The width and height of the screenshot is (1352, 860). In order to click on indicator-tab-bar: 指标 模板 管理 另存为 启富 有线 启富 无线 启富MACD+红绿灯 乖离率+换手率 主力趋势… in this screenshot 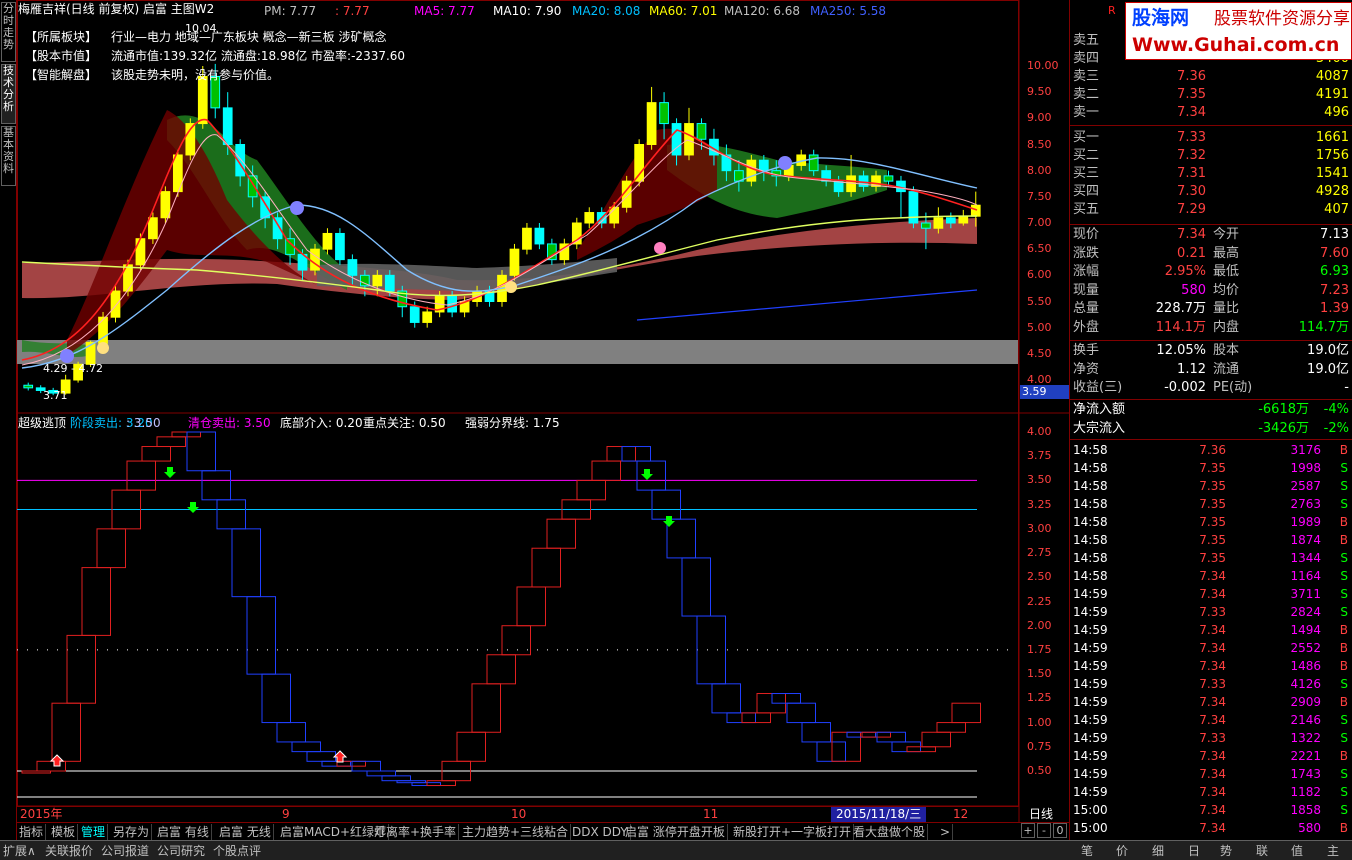, I will do `click(543, 831)`.